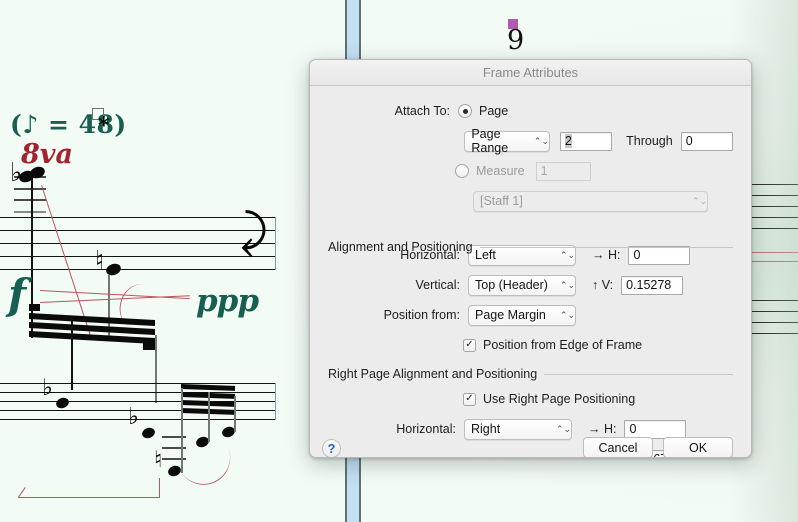 Image resolution: width=798 pixels, height=522 pixels. I want to click on page-range-popup: Page Range ⌃⌄, so click(507, 141).